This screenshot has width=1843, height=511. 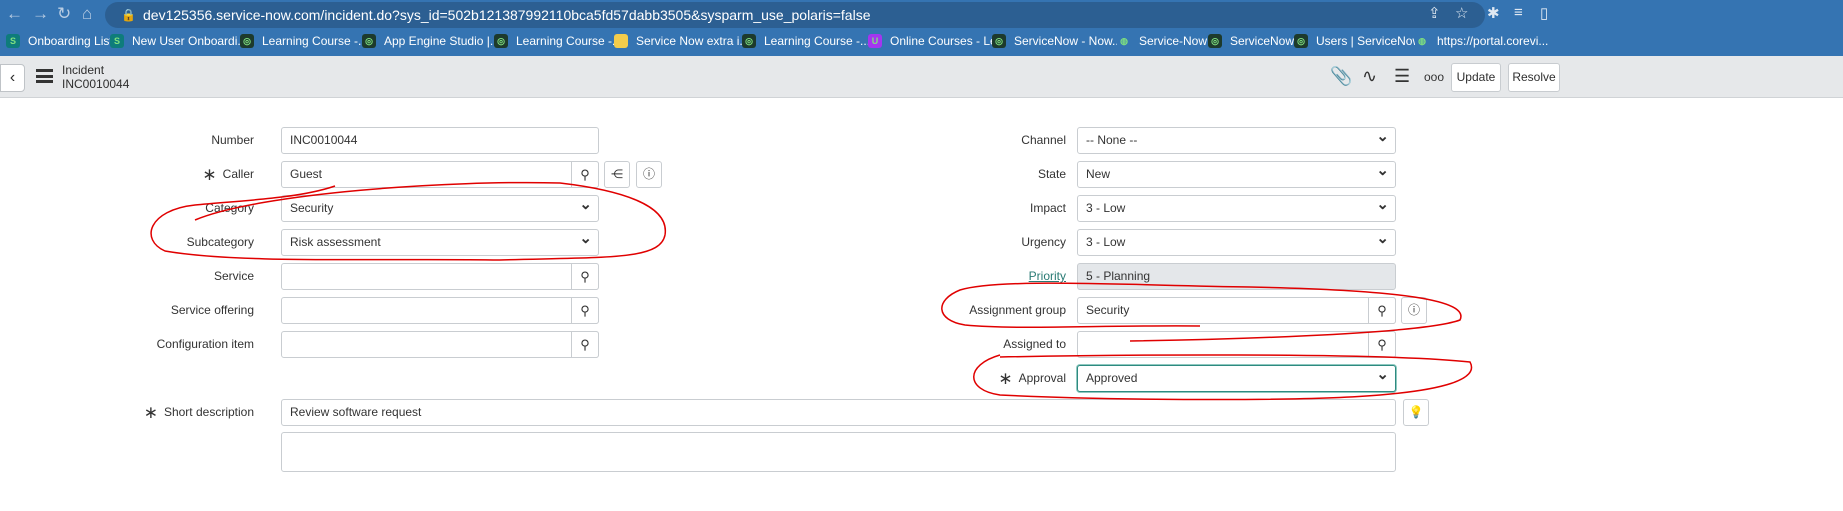 What do you see at coordinates (64, 14) in the screenshot?
I see `reload-icon: ↻` at bounding box center [64, 14].